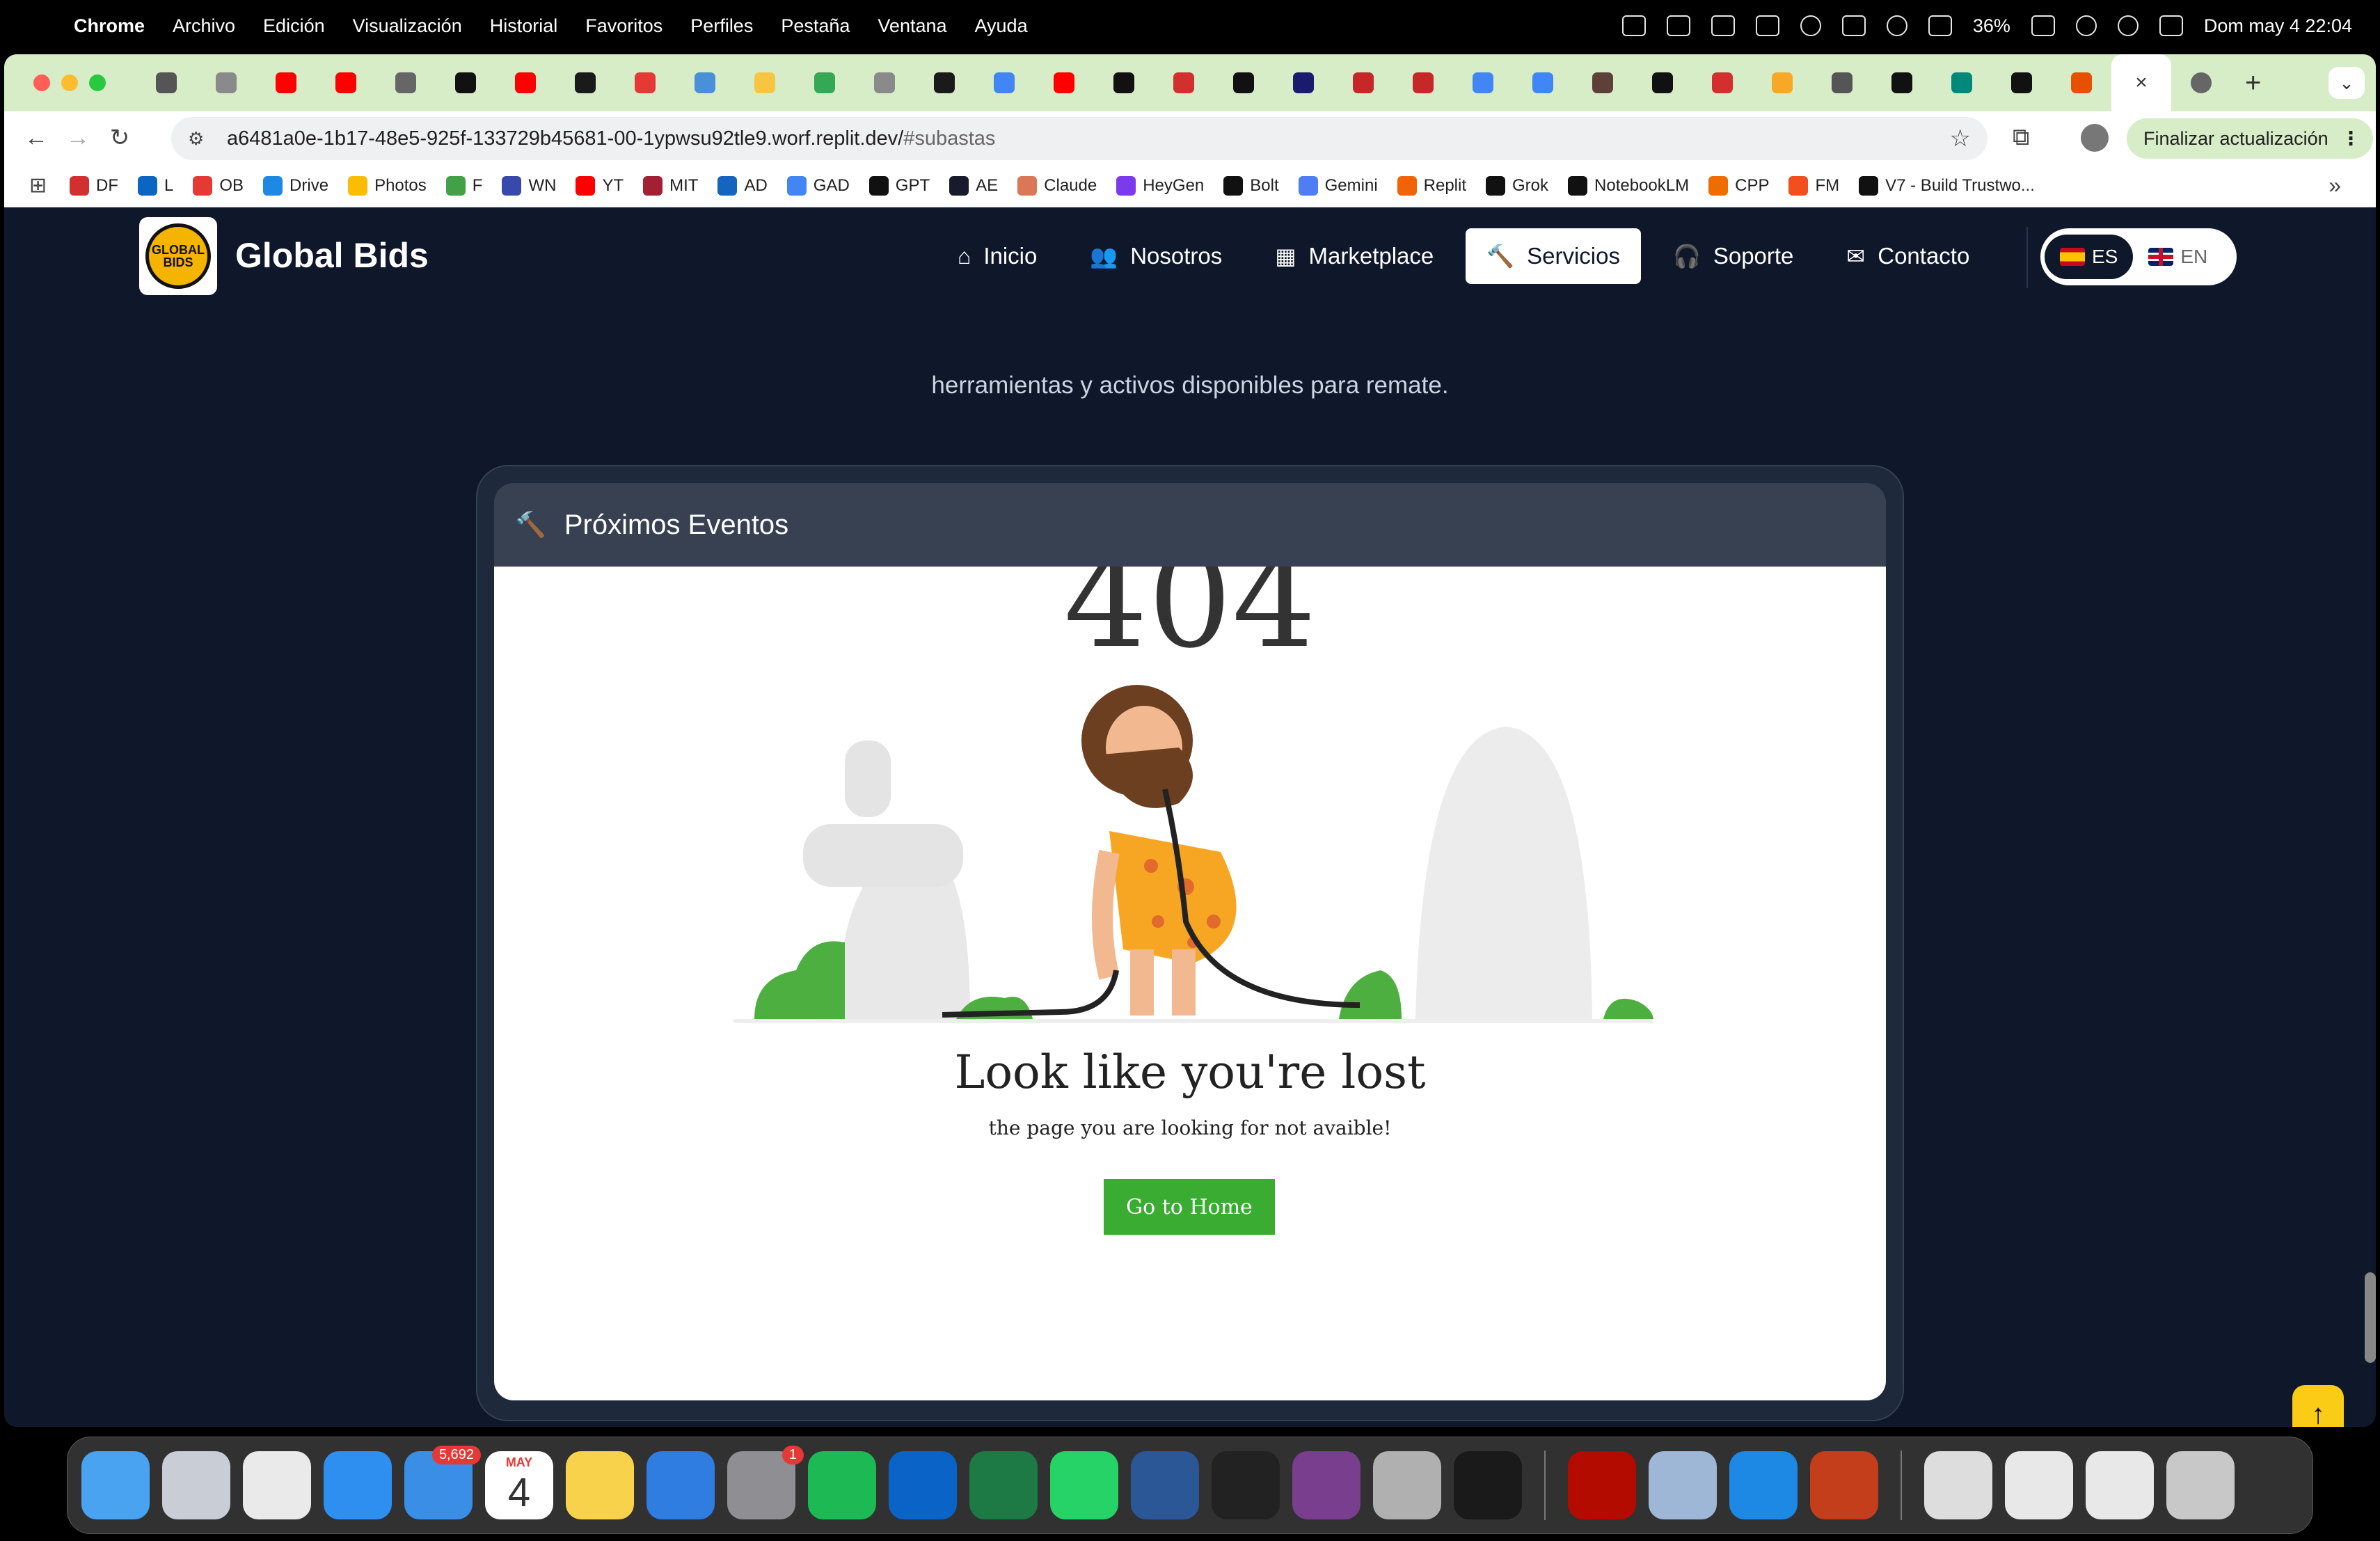  What do you see at coordinates (1678, 25) in the screenshot?
I see `audio-icon` at bounding box center [1678, 25].